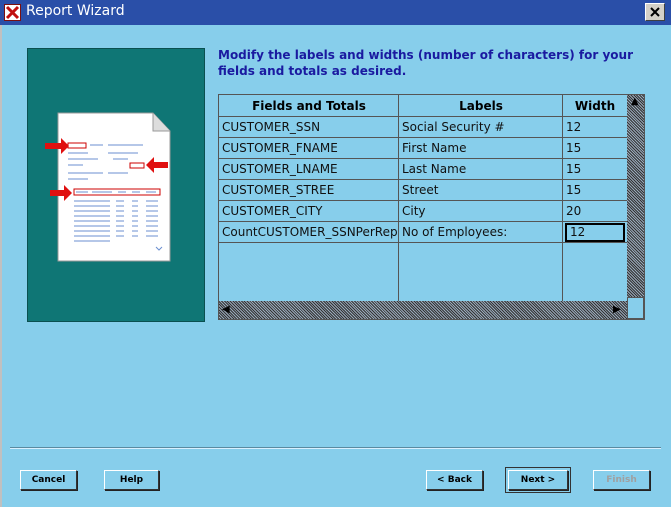  What do you see at coordinates (131, 480) in the screenshot?
I see `help-button: Help` at bounding box center [131, 480].